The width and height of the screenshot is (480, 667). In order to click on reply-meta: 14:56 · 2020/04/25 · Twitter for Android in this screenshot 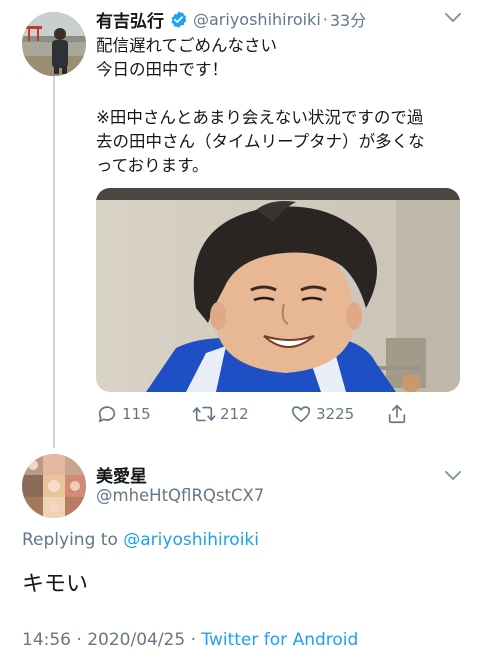, I will do `click(190, 640)`.